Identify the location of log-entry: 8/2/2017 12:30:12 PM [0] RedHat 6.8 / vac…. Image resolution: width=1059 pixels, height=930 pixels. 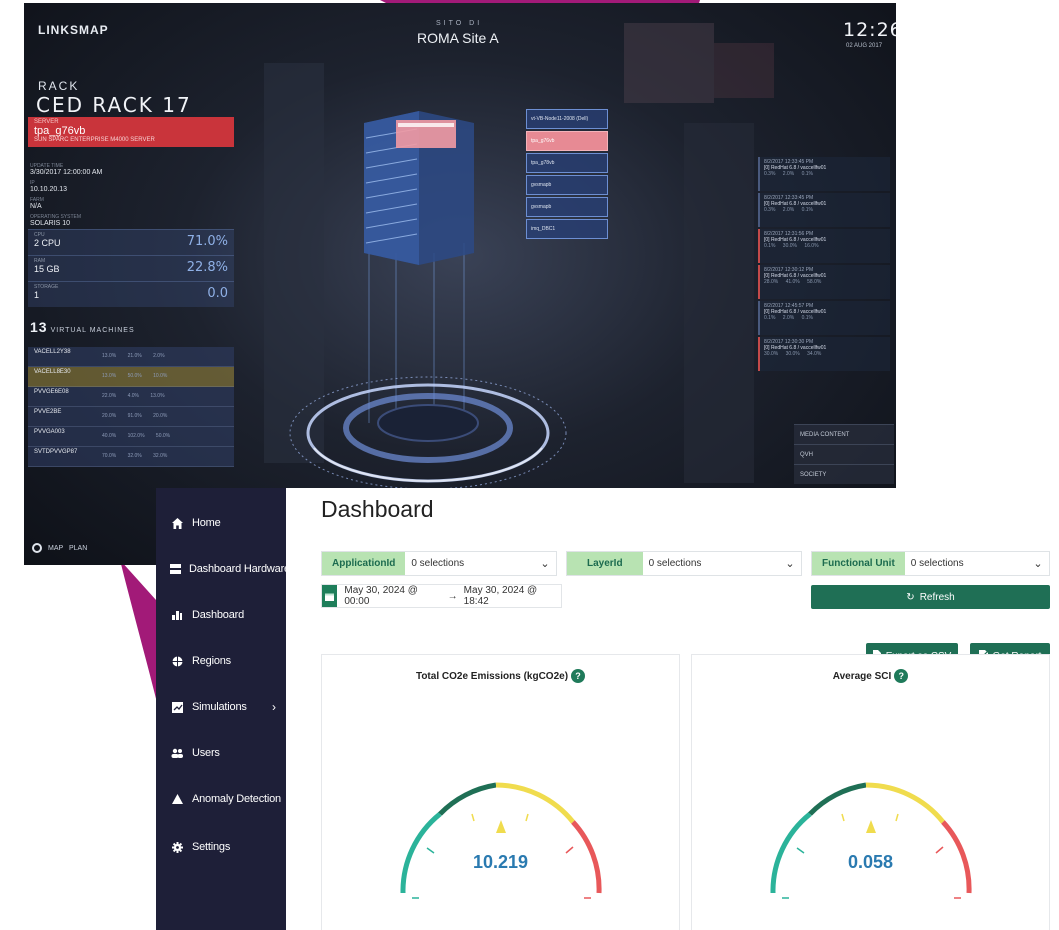
(824, 282).